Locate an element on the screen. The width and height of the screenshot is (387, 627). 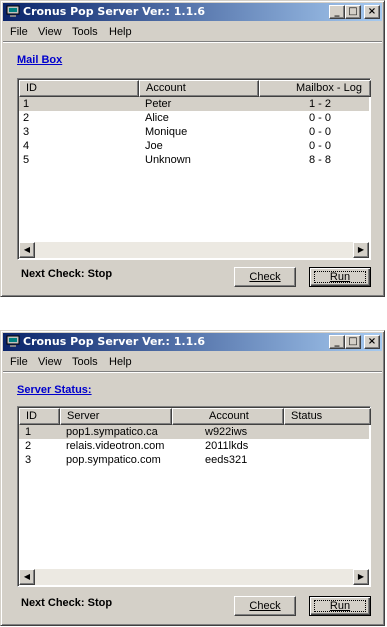
cell-account: 2011lkds is located at coordinates (227, 446).